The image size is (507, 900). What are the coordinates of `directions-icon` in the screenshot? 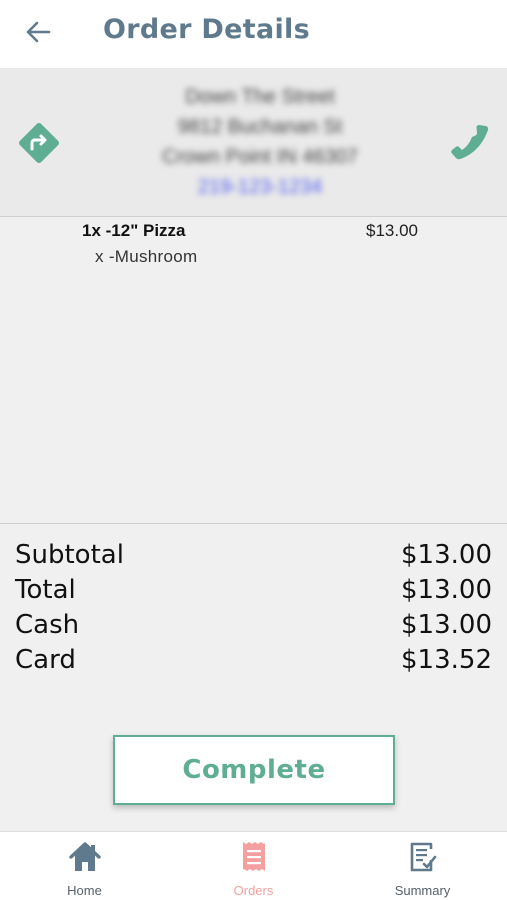 It's located at (39, 143).